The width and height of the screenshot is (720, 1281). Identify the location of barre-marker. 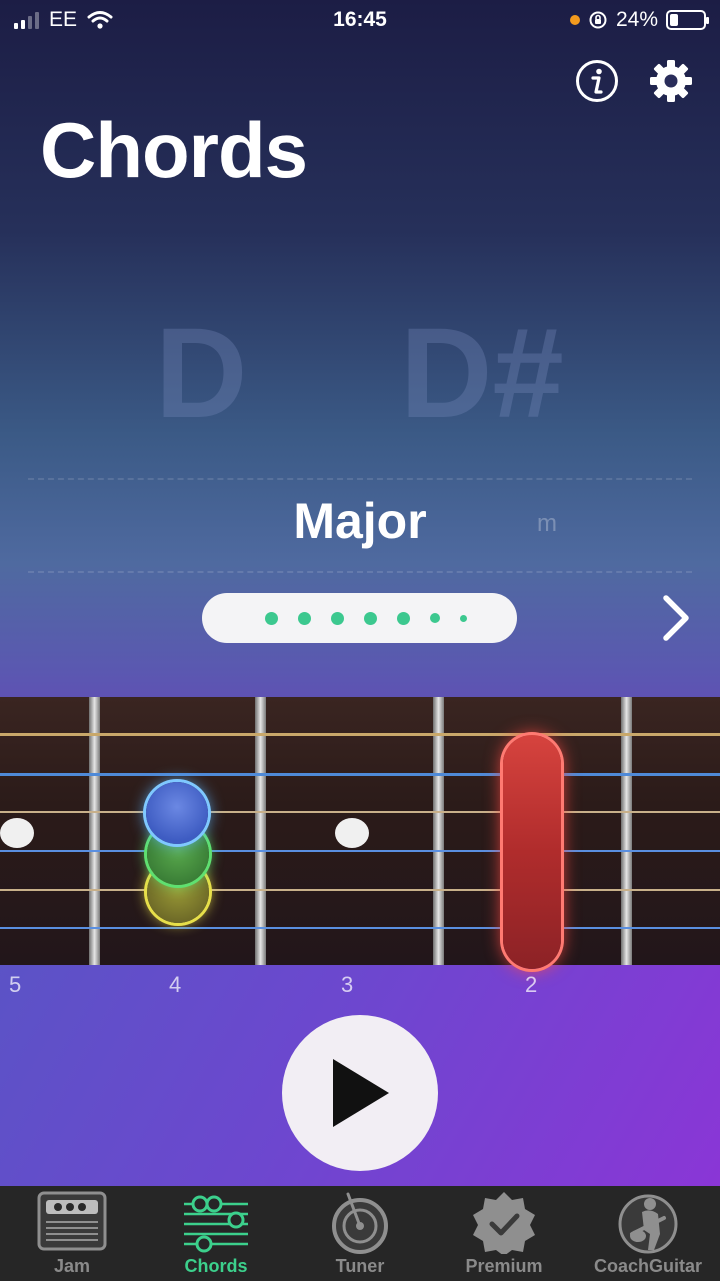
(532, 852).